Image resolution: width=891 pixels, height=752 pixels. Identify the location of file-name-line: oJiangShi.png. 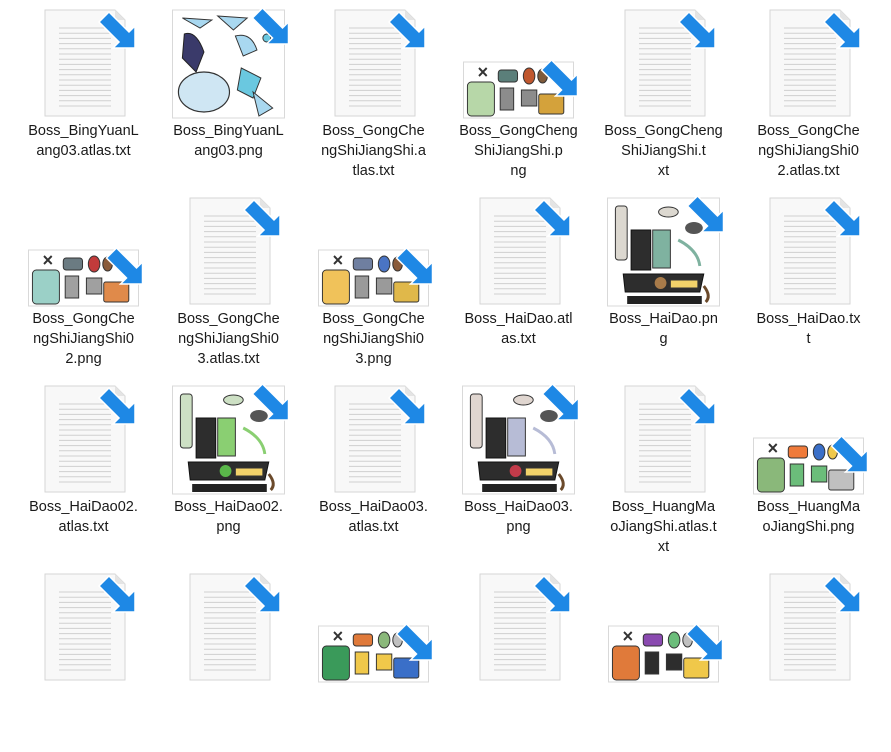
(808, 527).